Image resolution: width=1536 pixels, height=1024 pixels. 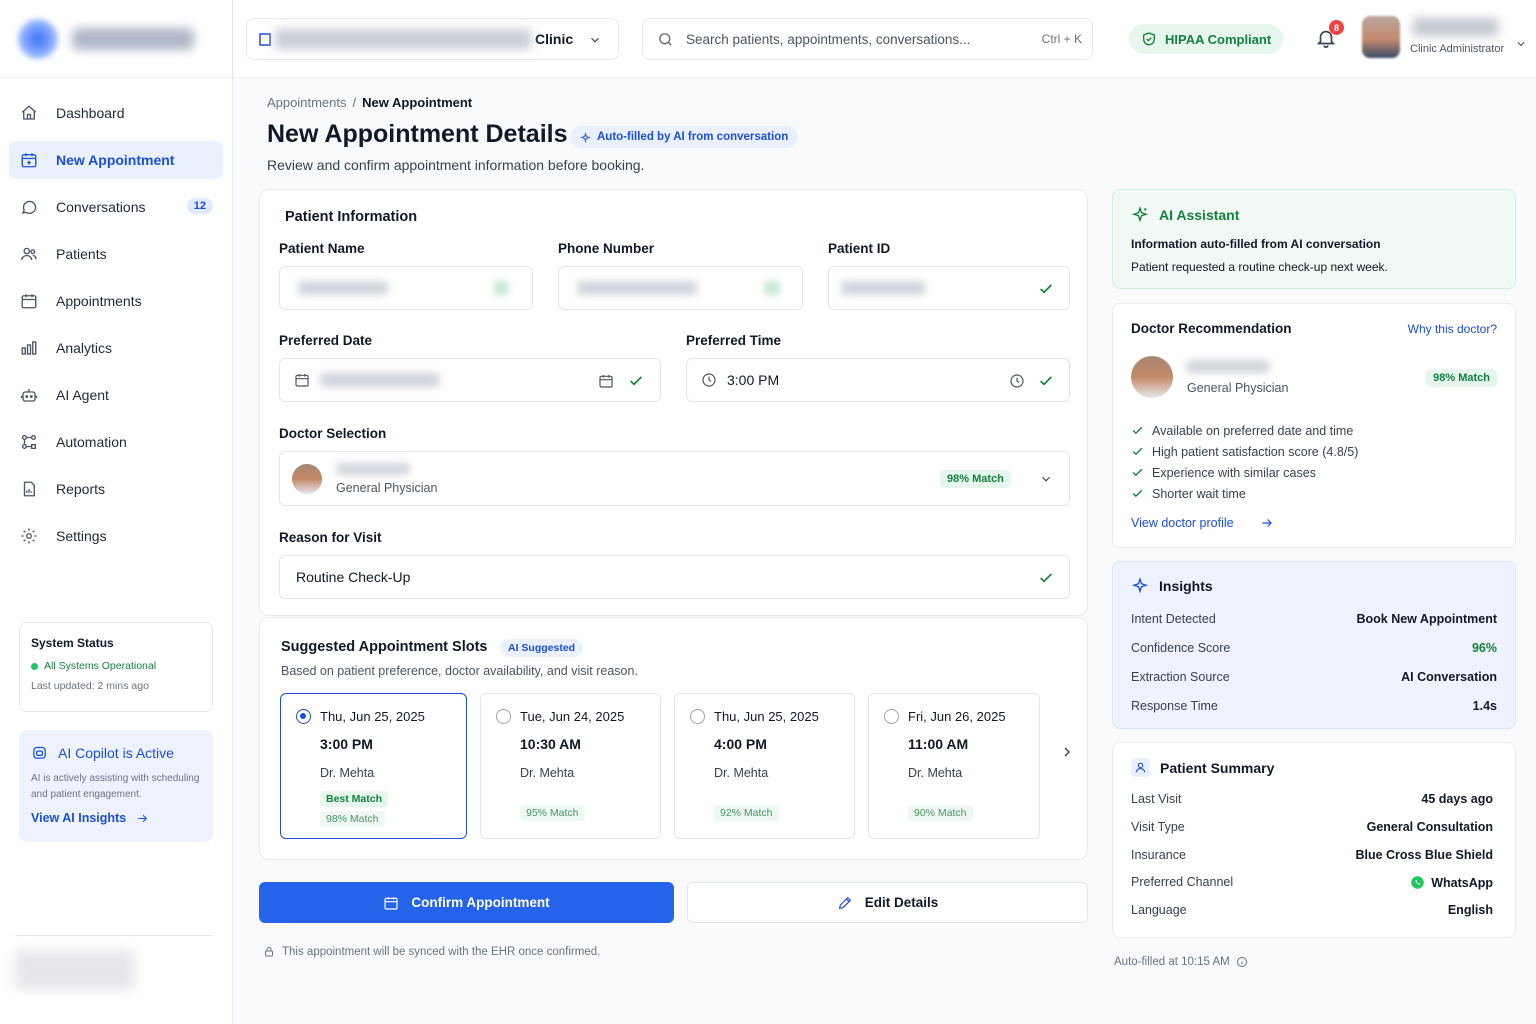 What do you see at coordinates (844, 902) in the screenshot?
I see `pencil-icon` at bounding box center [844, 902].